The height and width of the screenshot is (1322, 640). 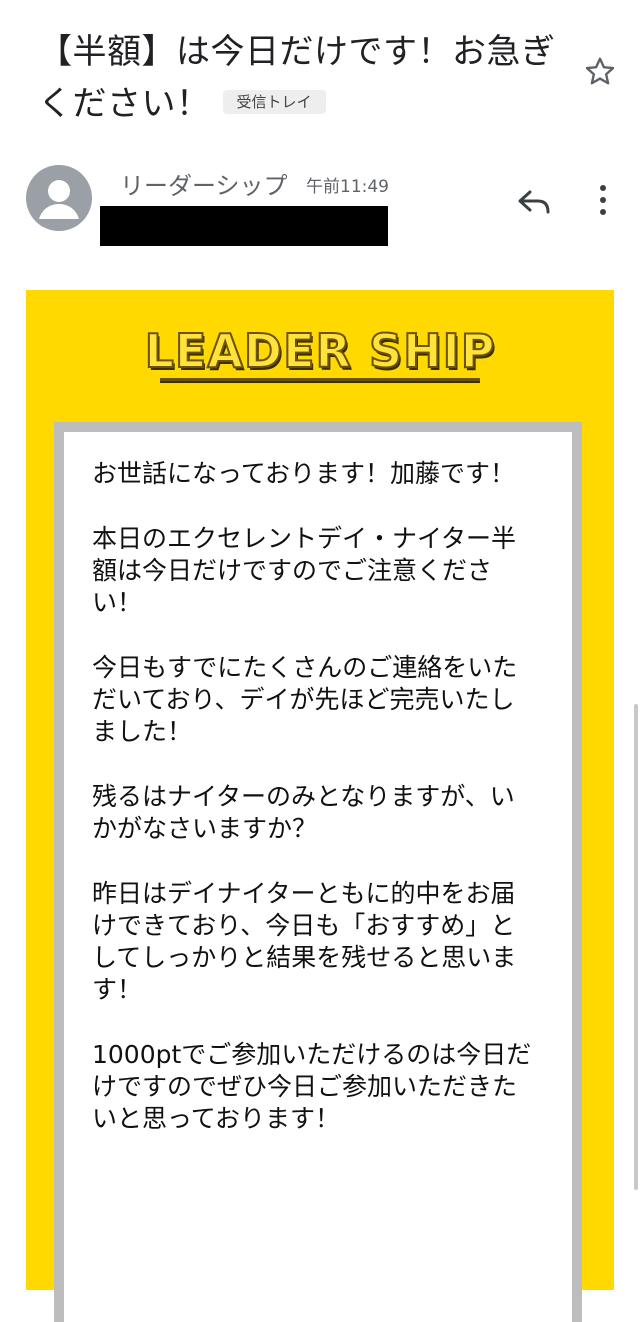 What do you see at coordinates (603, 200) in the screenshot?
I see `more-vert-icon` at bounding box center [603, 200].